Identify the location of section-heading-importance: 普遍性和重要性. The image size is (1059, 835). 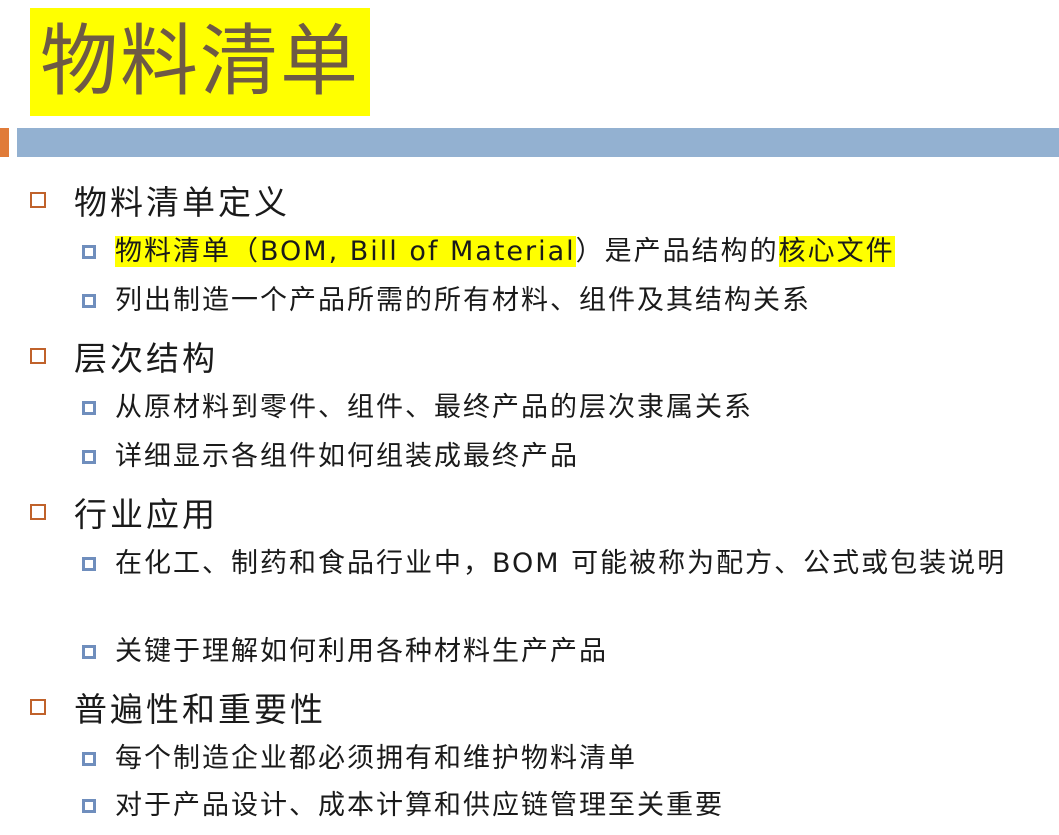
(178, 708).